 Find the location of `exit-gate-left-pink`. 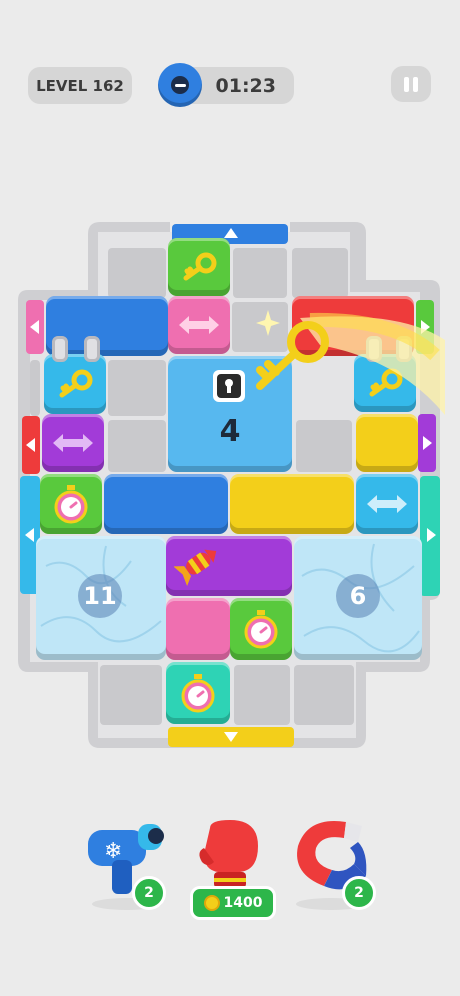

exit-gate-left-pink is located at coordinates (35, 327).